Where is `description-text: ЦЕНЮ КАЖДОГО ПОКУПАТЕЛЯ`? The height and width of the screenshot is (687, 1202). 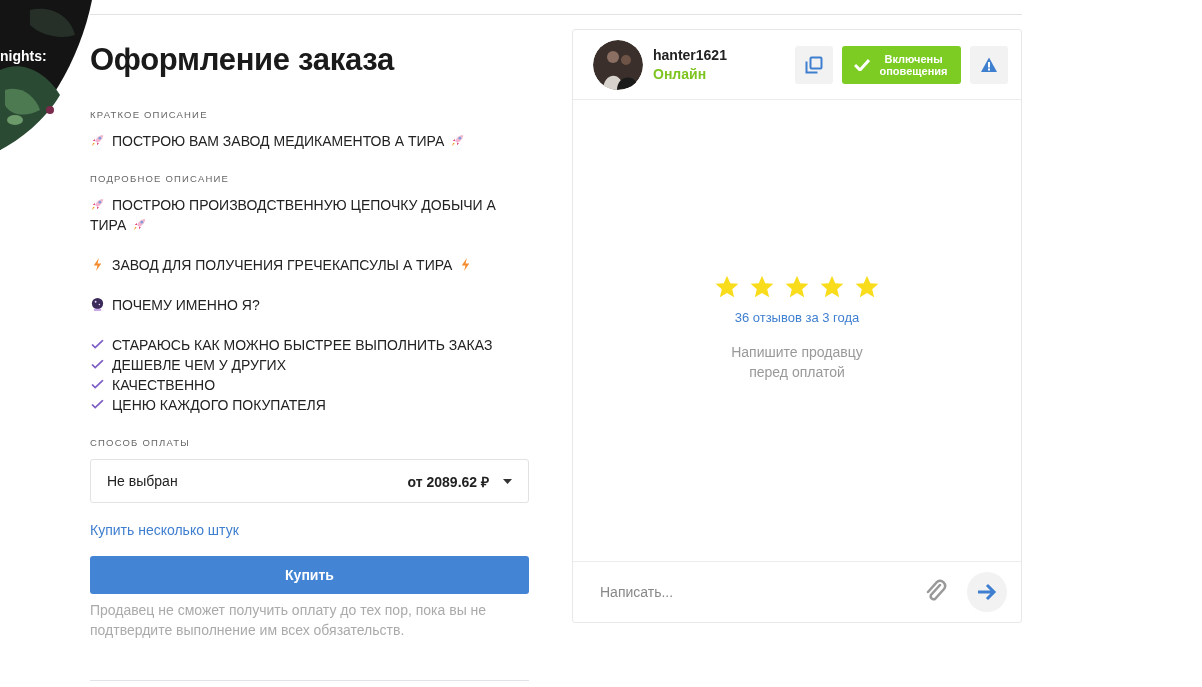
description-text: ЦЕНЮ КАЖДОГО ПОКУПАТЕЛЯ is located at coordinates (309, 405).